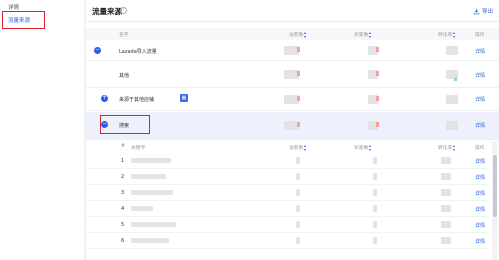  What do you see at coordinates (123, 10) in the screenshot?
I see `help-icon: ?` at bounding box center [123, 10].